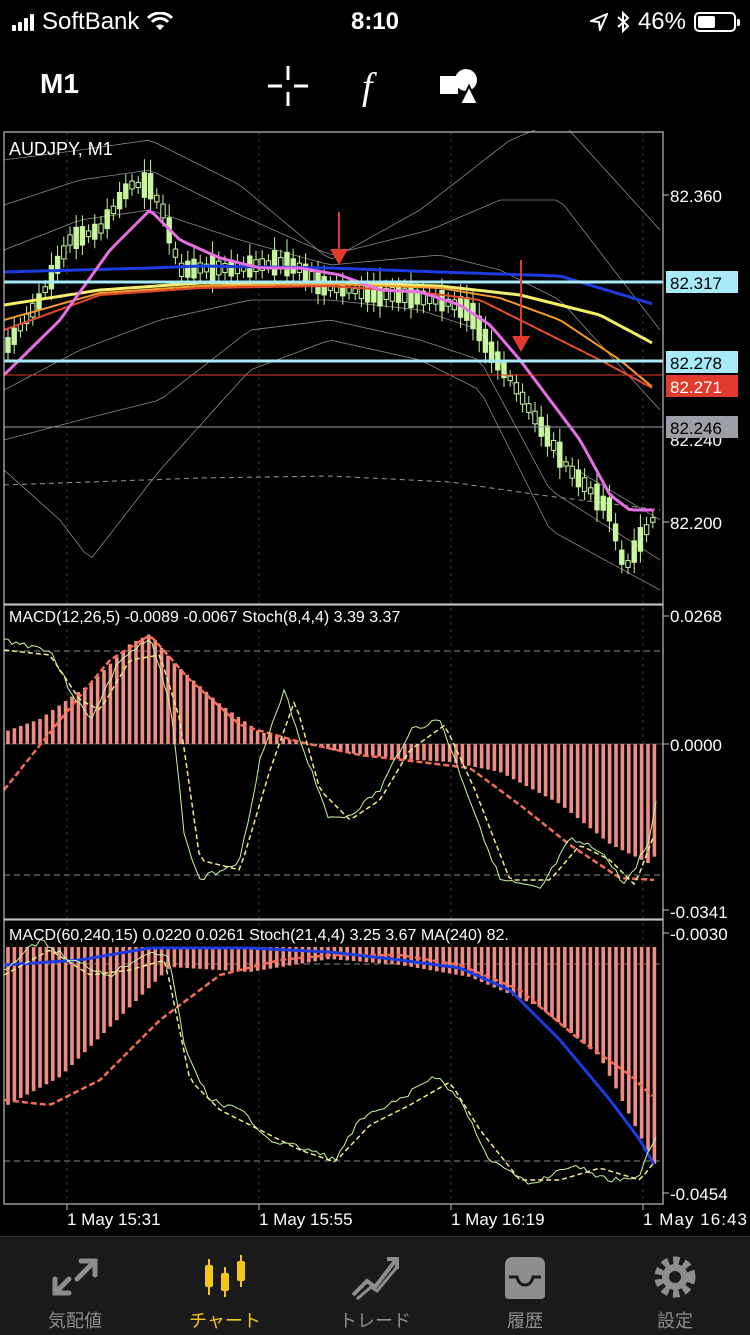 The width and height of the screenshot is (750, 1335). I want to click on tab-chart: チャート, so click(225, 1286).